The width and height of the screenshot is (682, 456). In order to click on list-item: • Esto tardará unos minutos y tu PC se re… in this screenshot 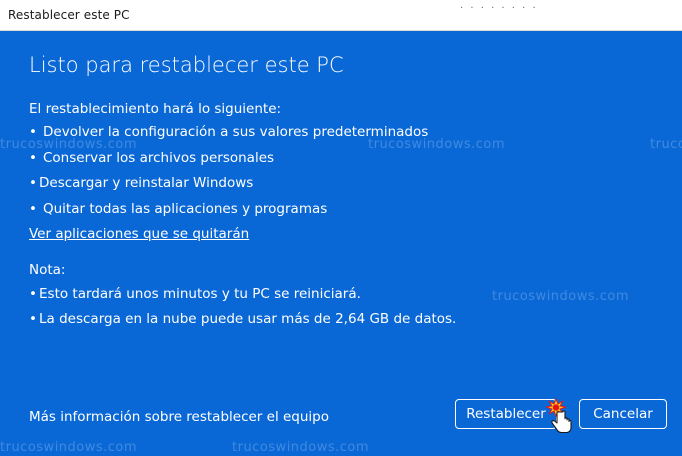, I will do `click(242, 298)`.